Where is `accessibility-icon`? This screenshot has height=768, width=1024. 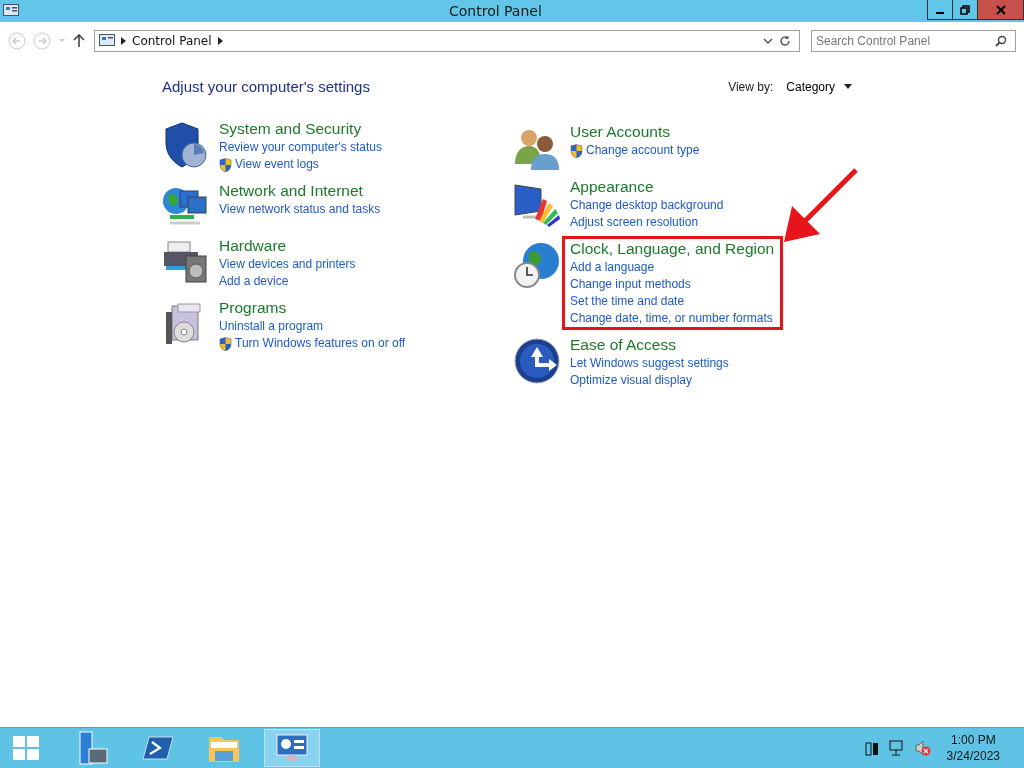
accessibility-icon is located at coordinates (537, 361).